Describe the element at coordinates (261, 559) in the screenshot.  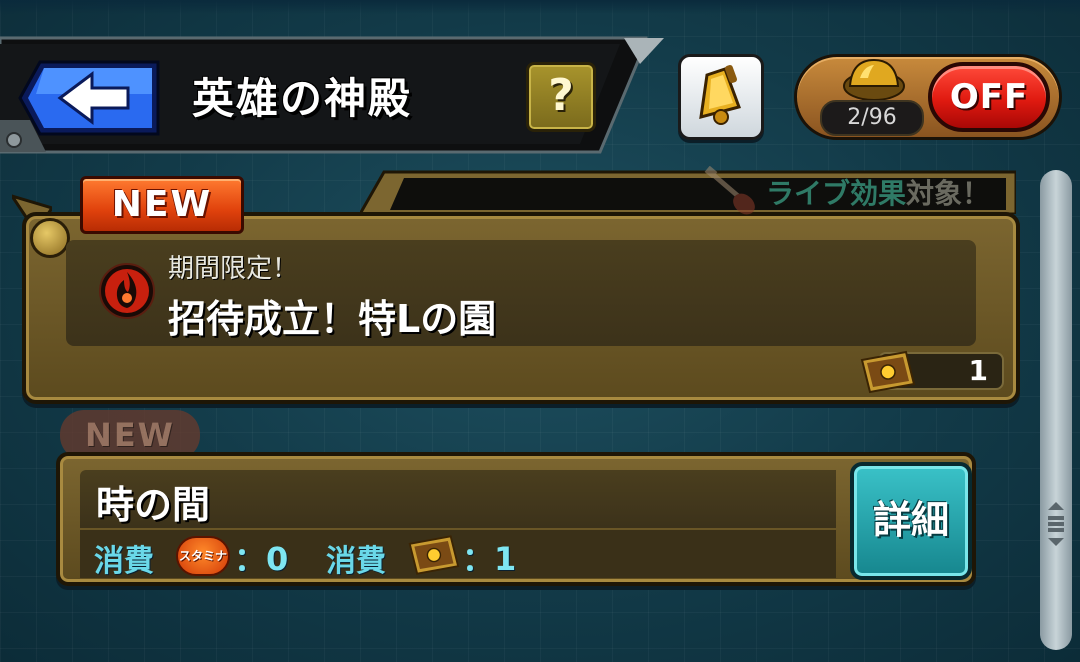
I see `stamina-cost-value: ：0` at that location.